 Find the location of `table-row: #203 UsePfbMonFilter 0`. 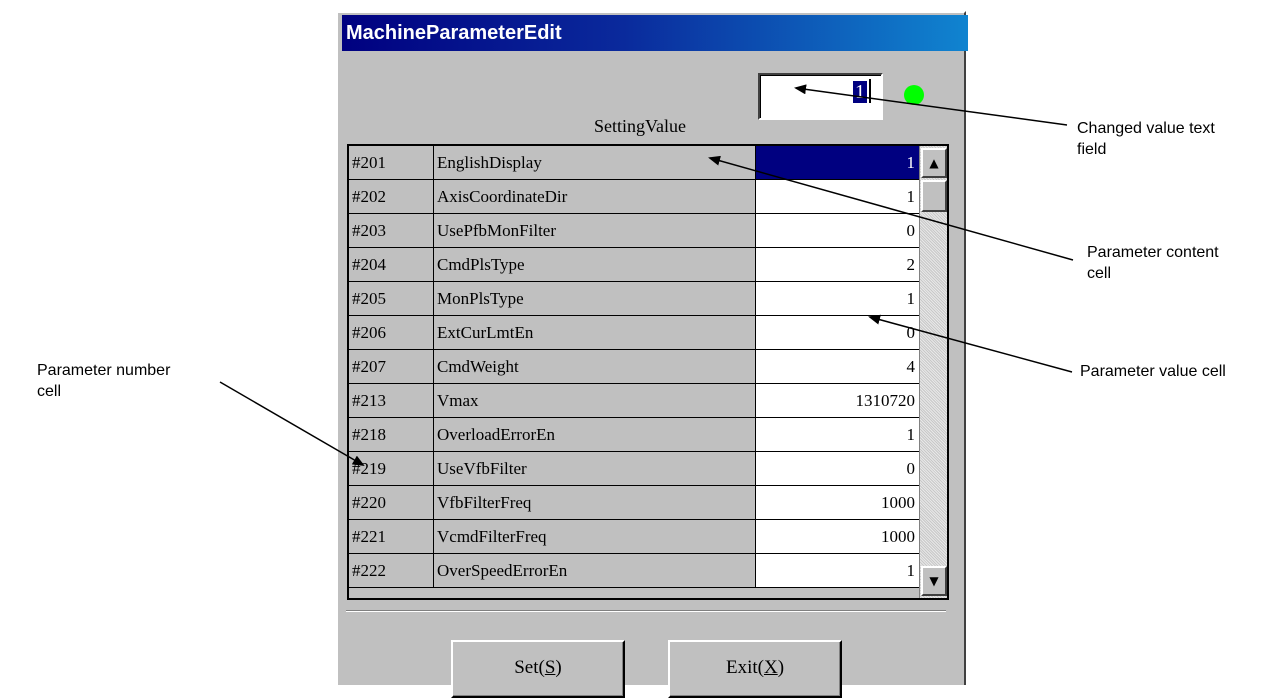

table-row: #203 UsePfbMonFilter 0 is located at coordinates (635, 231).